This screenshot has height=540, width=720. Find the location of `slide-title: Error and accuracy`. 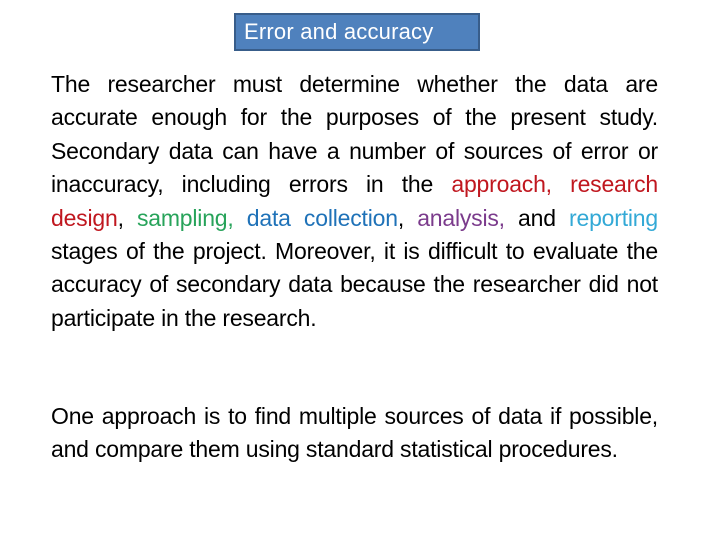

slide-title: Error and accuracy is located at coordinates (357, 32).